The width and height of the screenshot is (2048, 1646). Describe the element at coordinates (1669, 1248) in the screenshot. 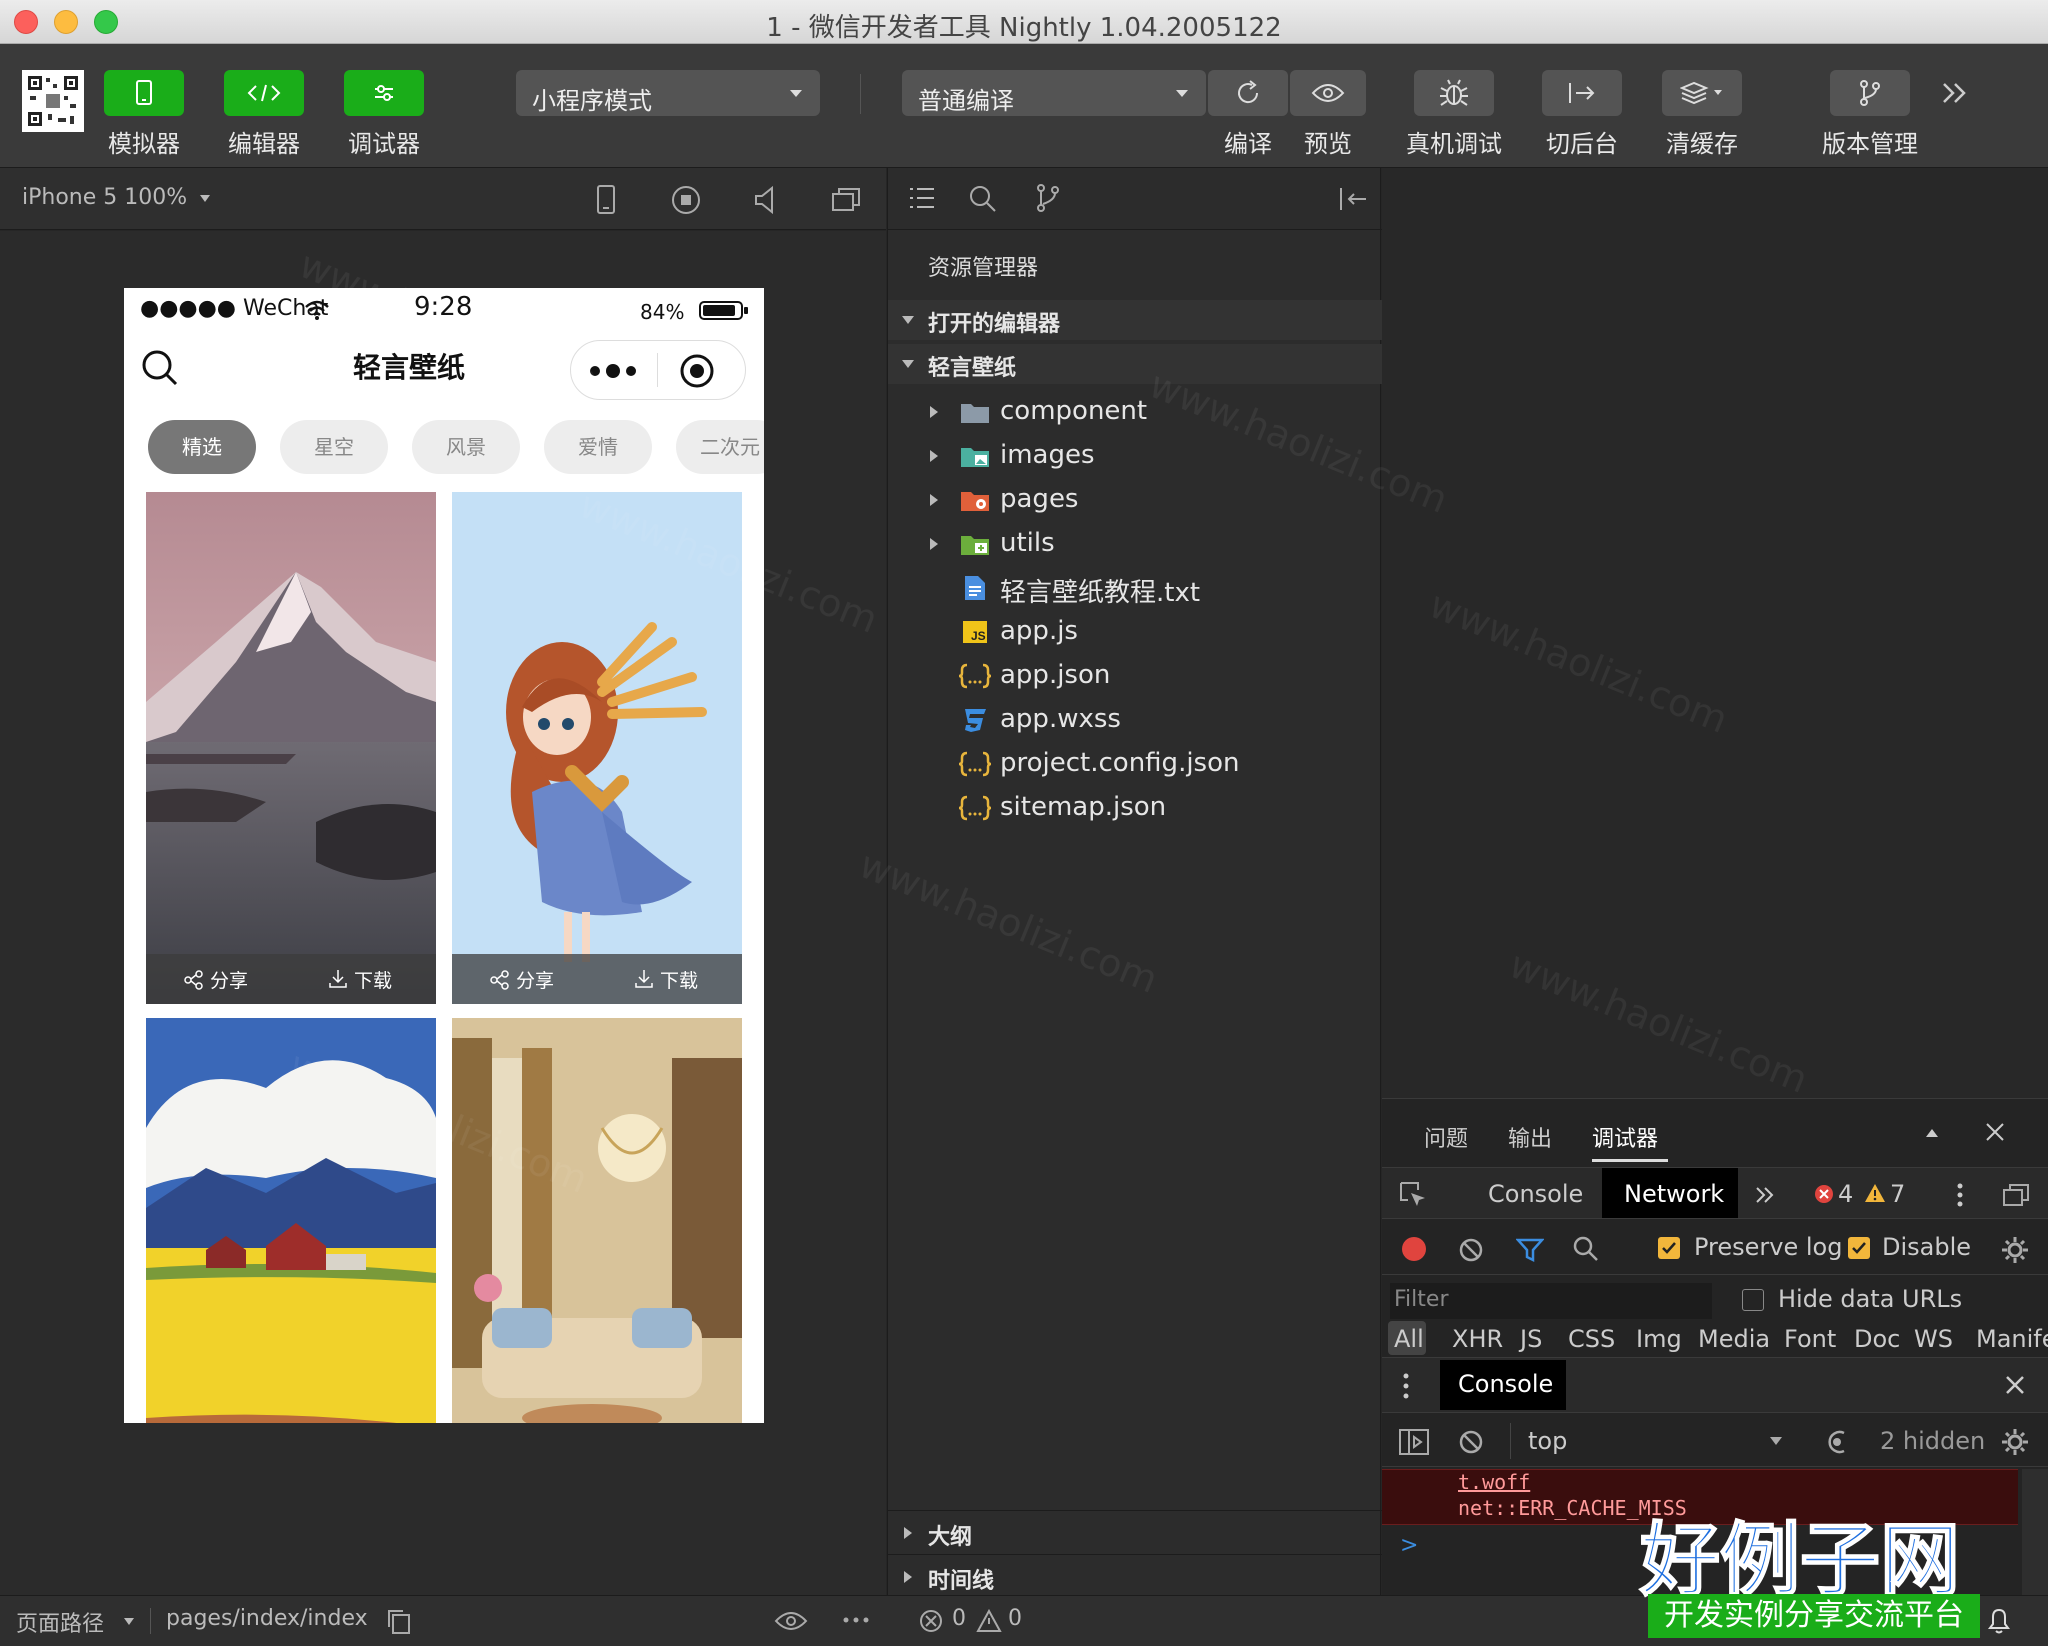

I see `preserve-log-checkbox` at that location.